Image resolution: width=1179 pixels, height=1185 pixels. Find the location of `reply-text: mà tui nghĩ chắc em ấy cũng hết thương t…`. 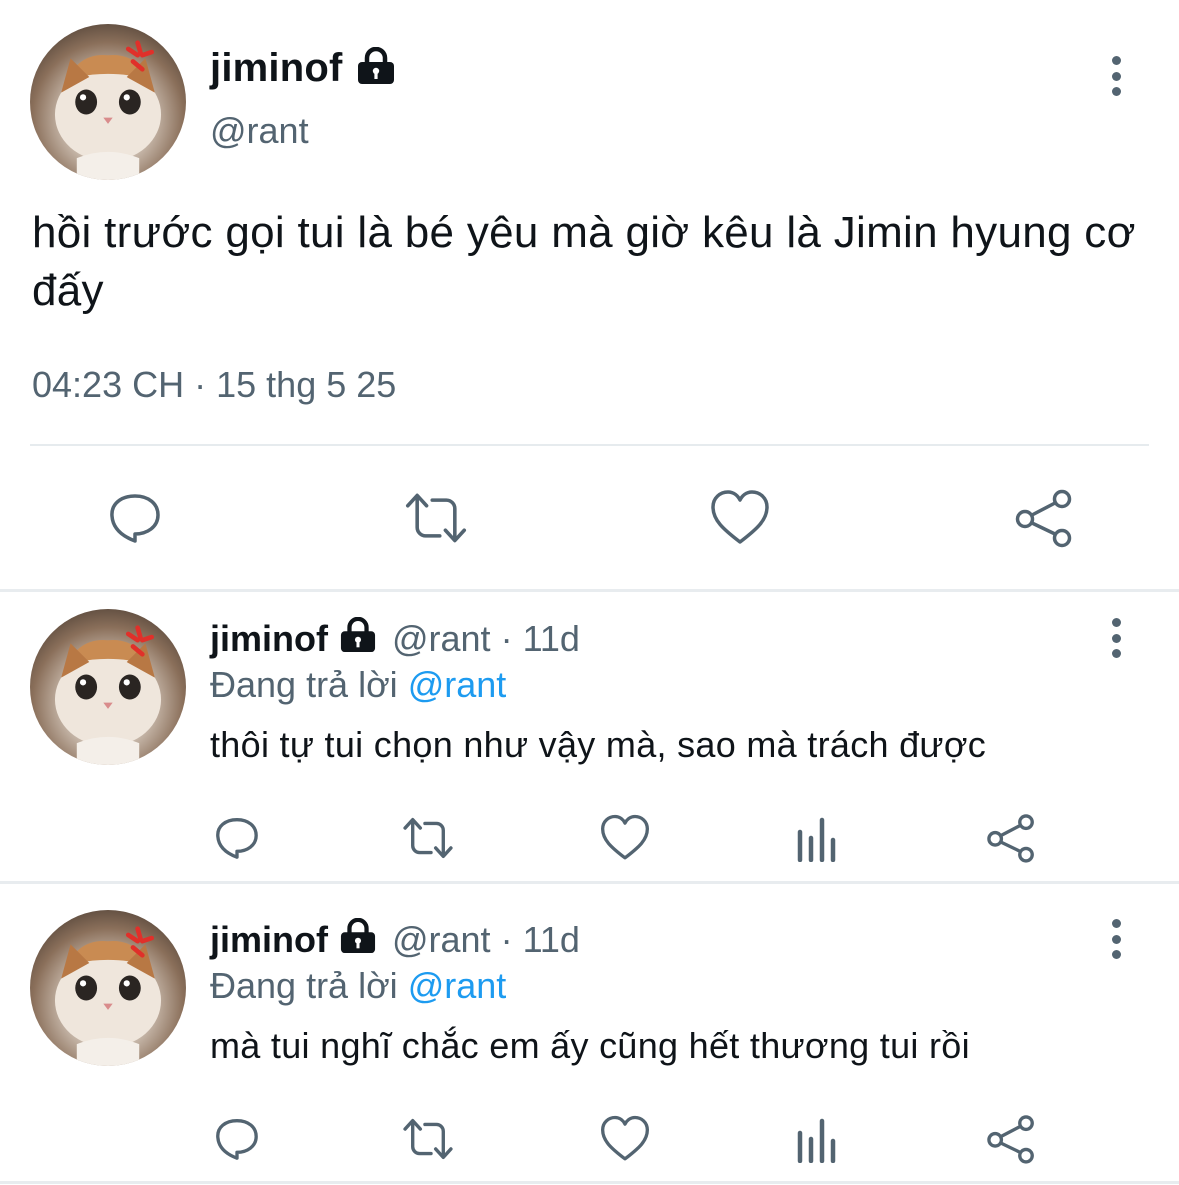

reply-text: mà tui nghĩ chắc em ấy cũng hết thương t… is located at coordinates (590, 1045).